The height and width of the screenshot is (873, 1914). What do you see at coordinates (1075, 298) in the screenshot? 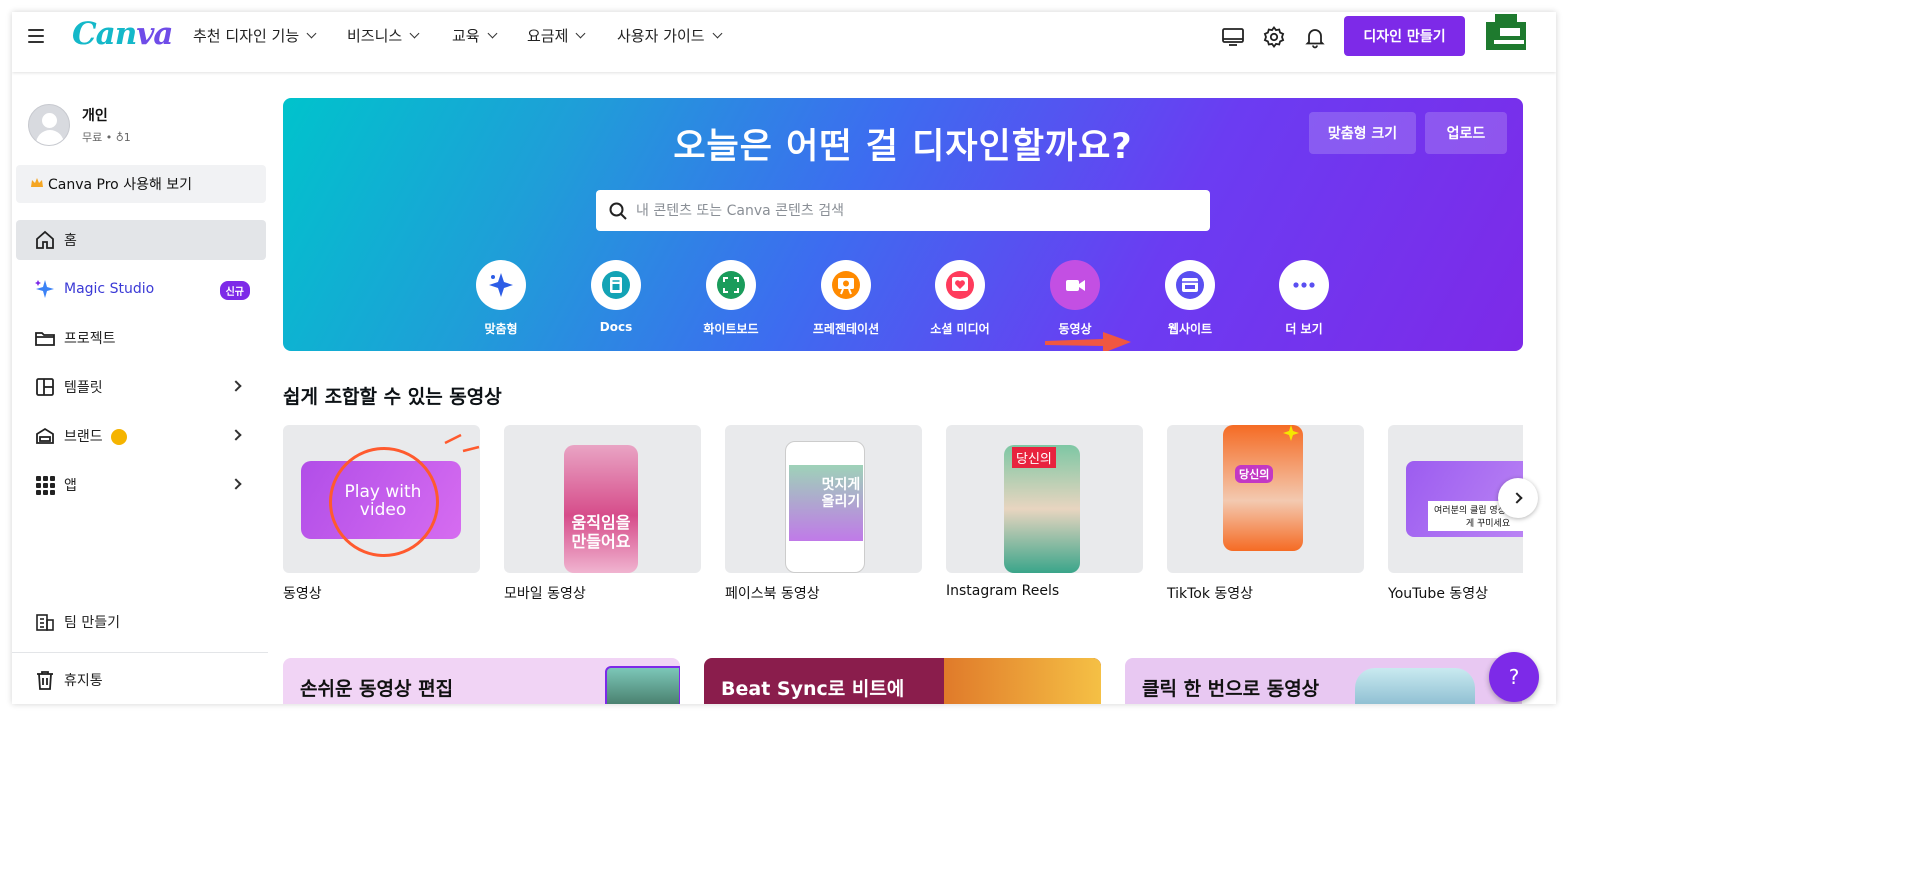
I see `category-video: 동영상` at bounding box center [1075, 298].